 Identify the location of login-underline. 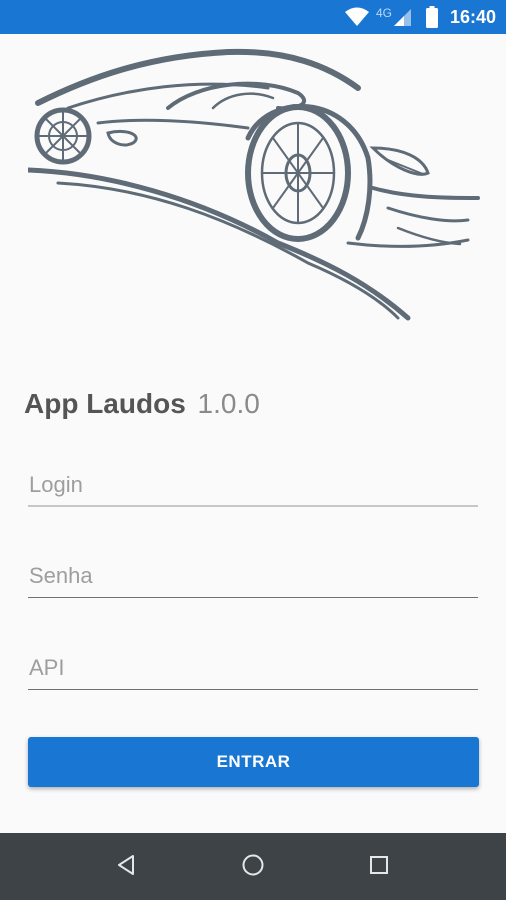
(253, 506).